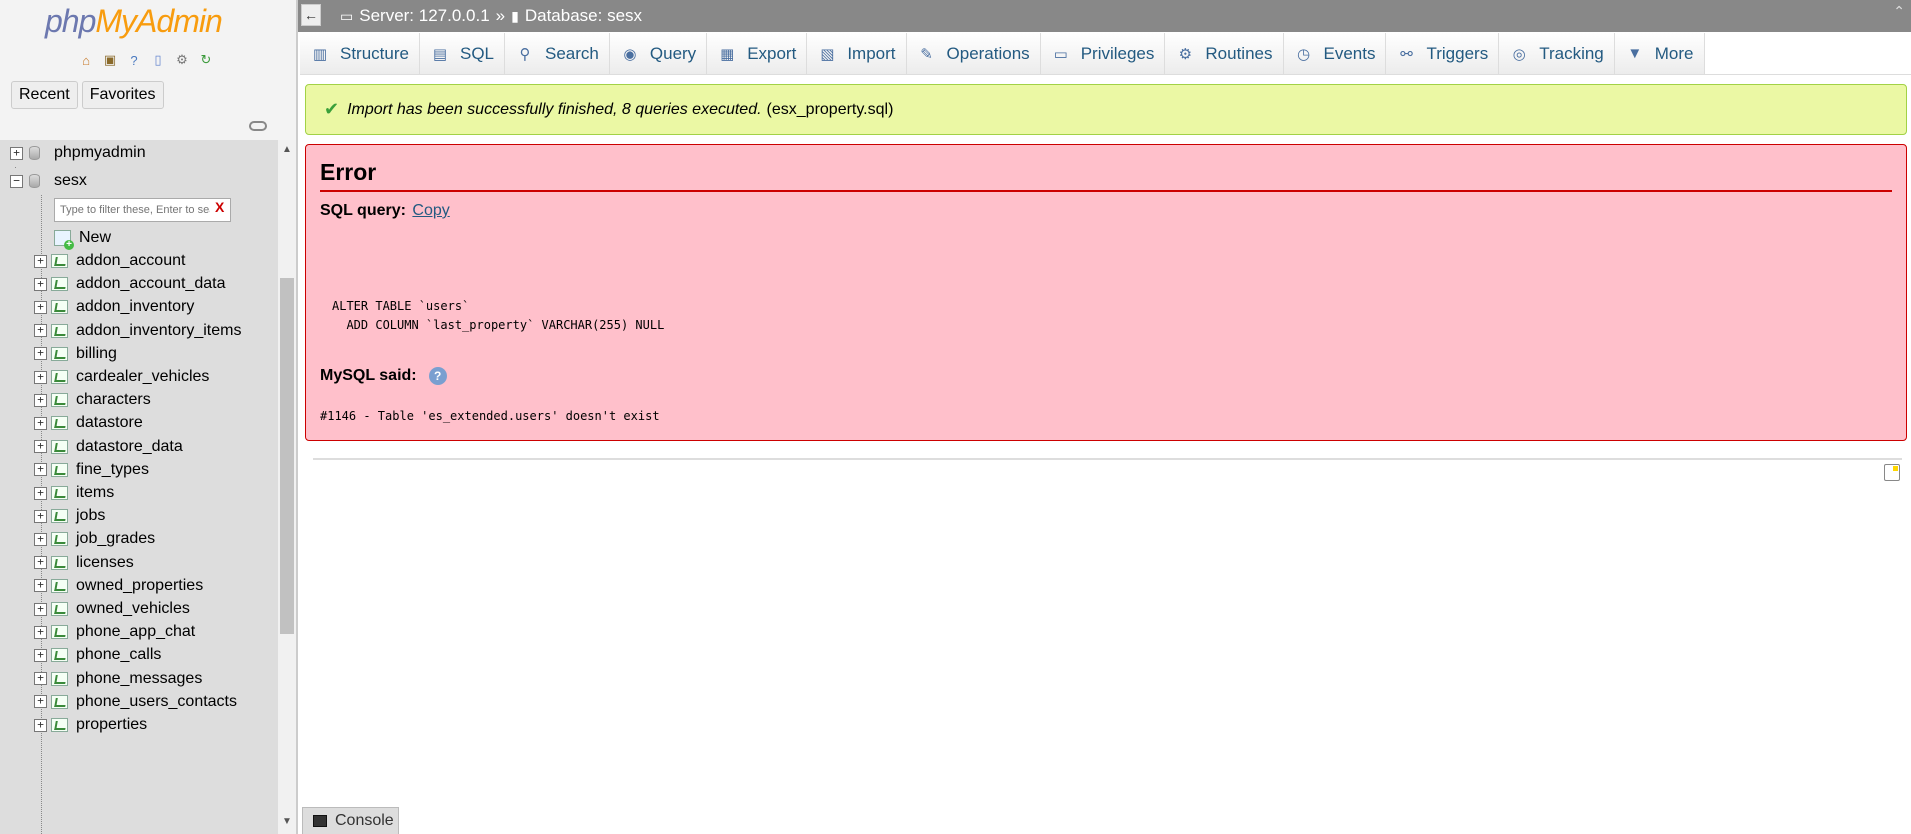 The image size is (1911, 834). I want to click on tree-item-label: phone_messages, so click(139, 679).